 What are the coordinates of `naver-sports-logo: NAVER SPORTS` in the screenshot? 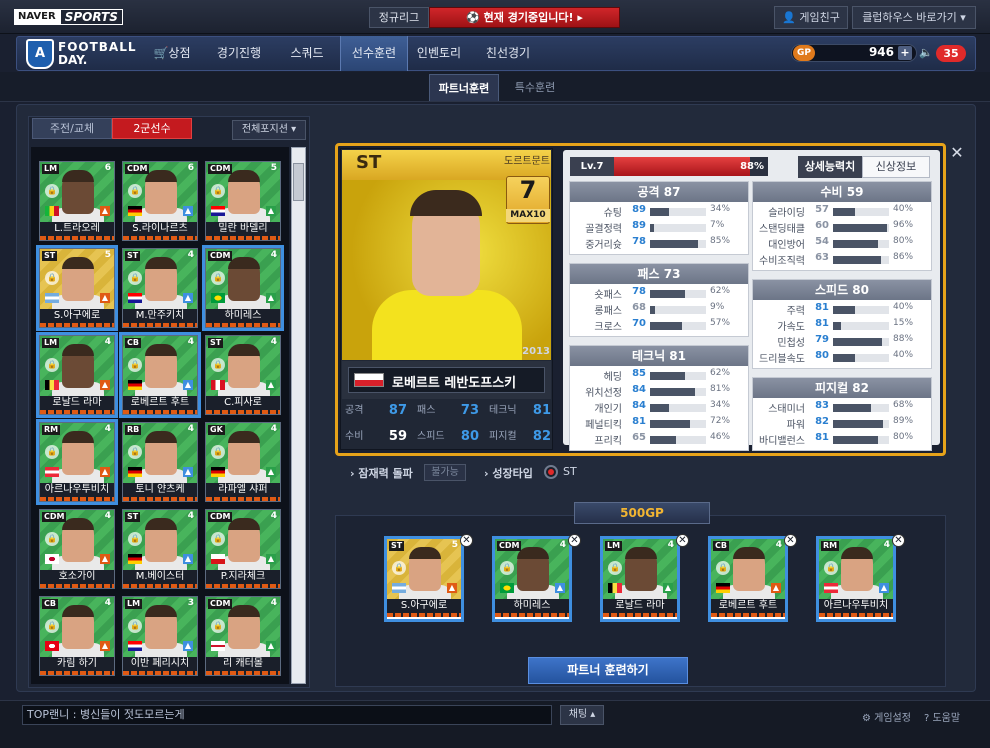 It's located at (68, 17).